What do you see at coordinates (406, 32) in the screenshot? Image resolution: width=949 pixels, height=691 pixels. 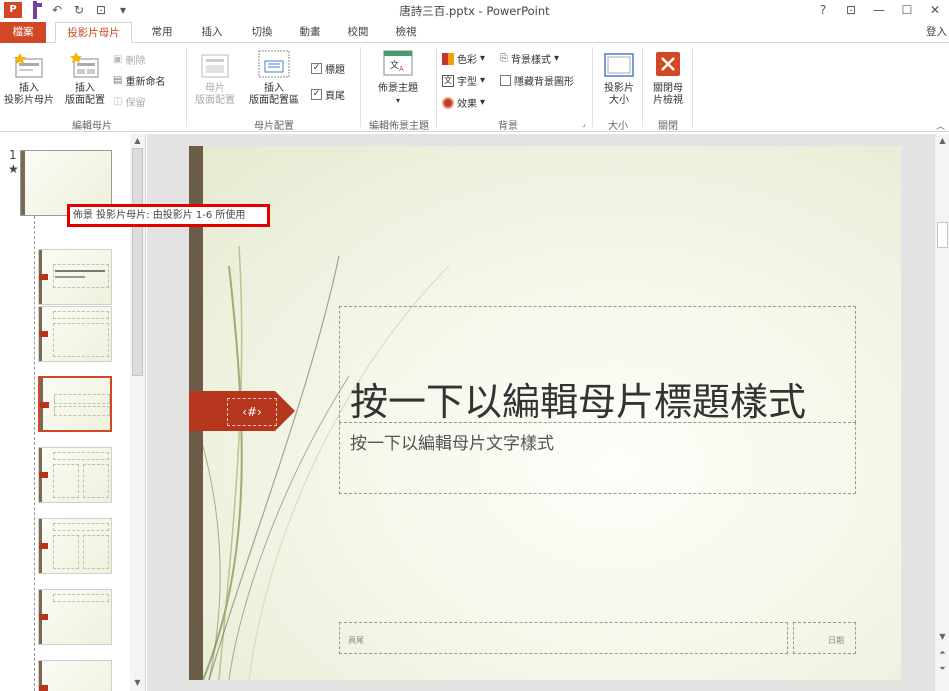 I see `tab-view: 檢視` at bounding box center [406, 32].